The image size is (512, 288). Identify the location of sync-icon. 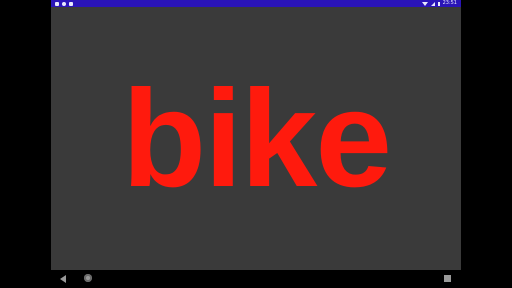
(64, 3).